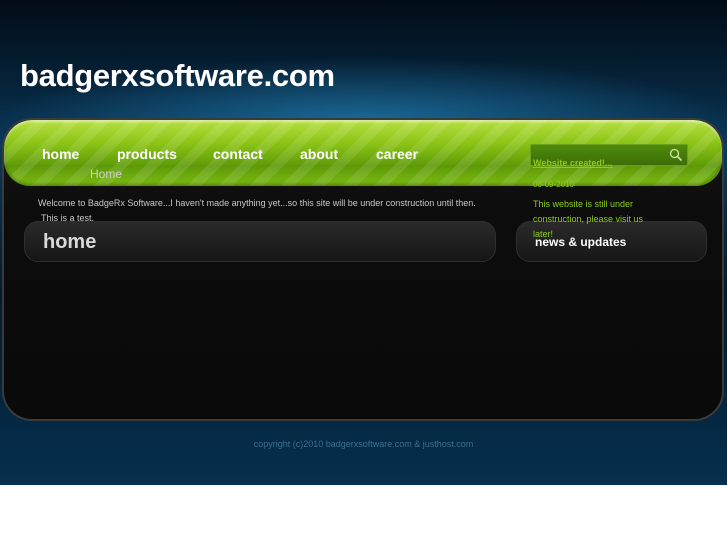 This screenshot has width=727, height=545. Describe the element at coordinates (238, 154) in the screenshot. I see `nav-item-contact: contact` at that location.